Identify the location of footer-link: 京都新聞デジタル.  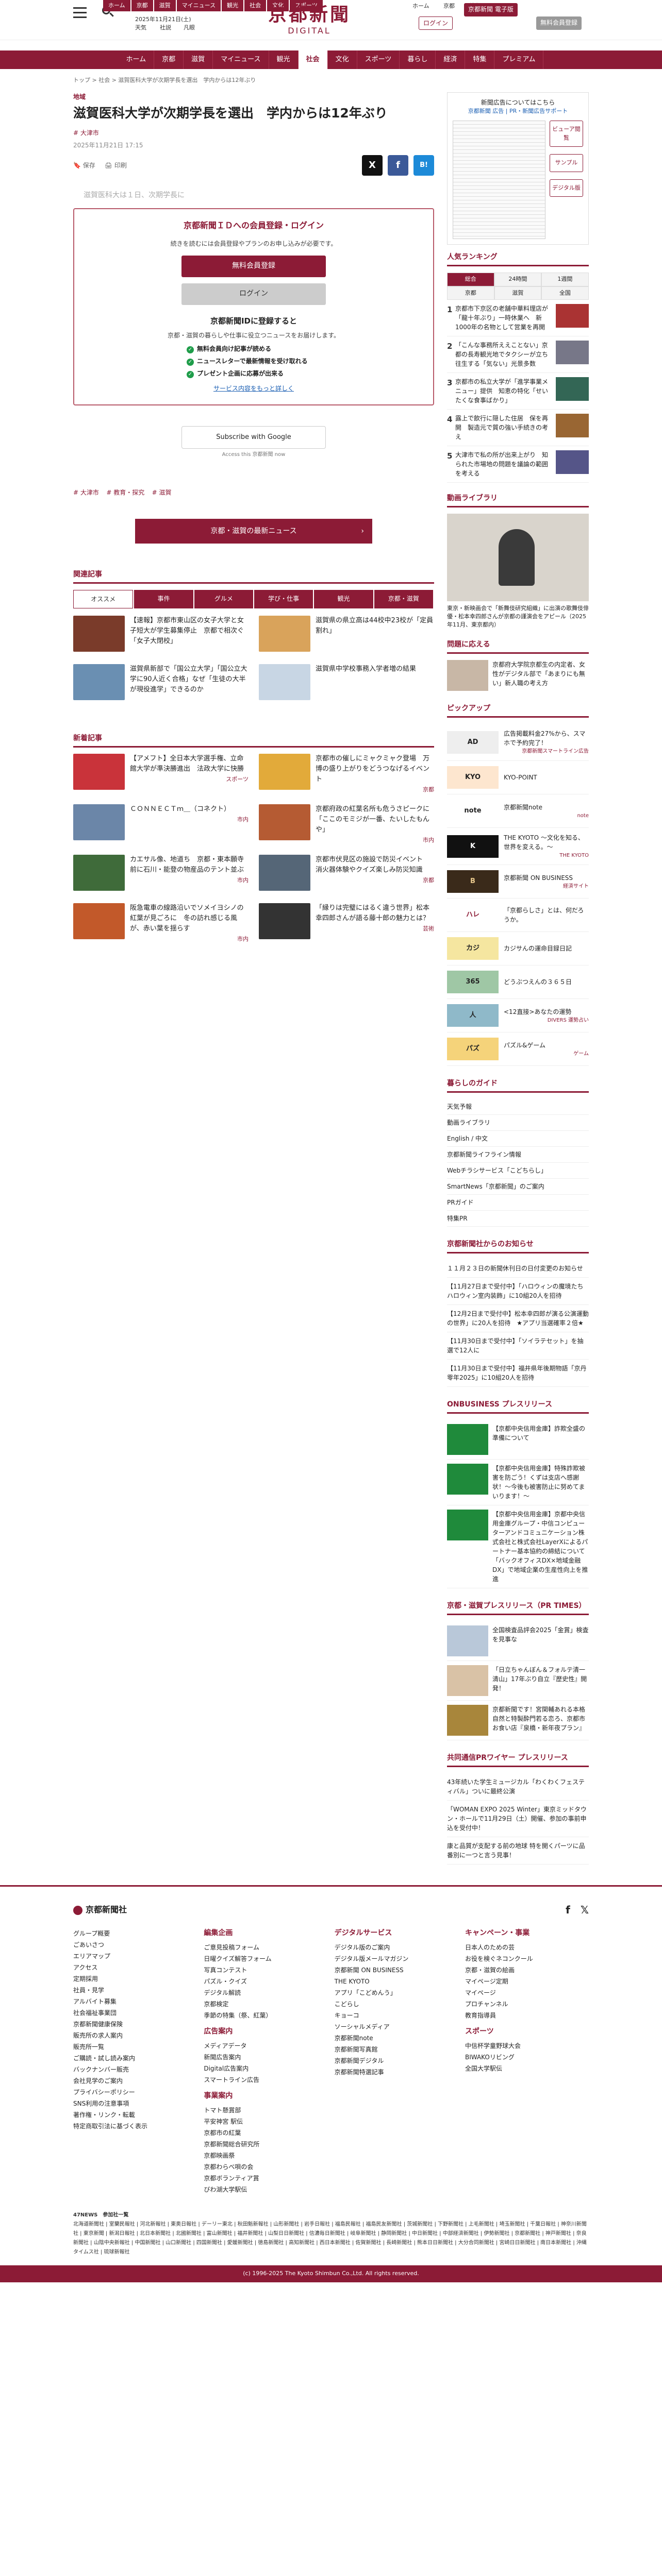
(397, 2060).